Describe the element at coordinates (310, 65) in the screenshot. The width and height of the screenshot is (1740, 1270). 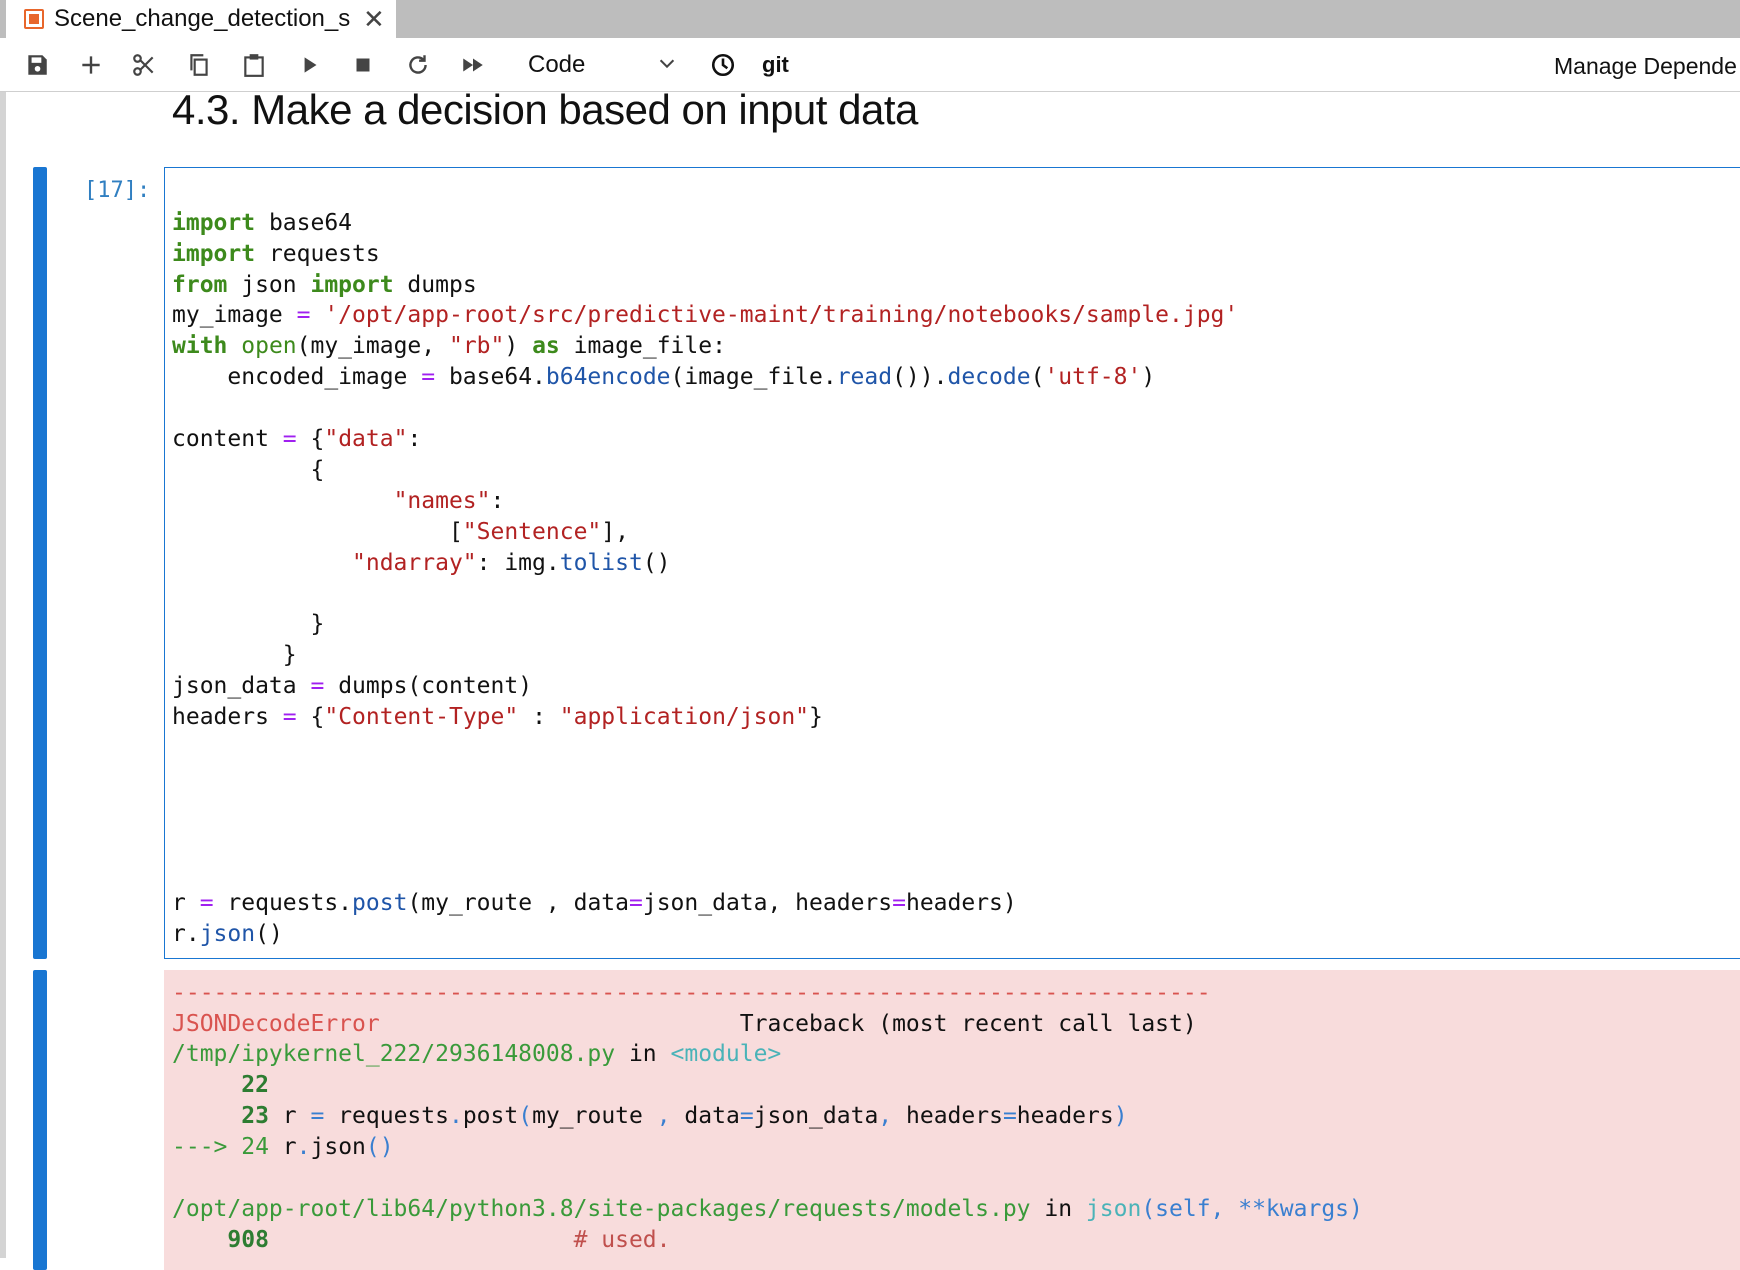
I see `run-icon` at that location.